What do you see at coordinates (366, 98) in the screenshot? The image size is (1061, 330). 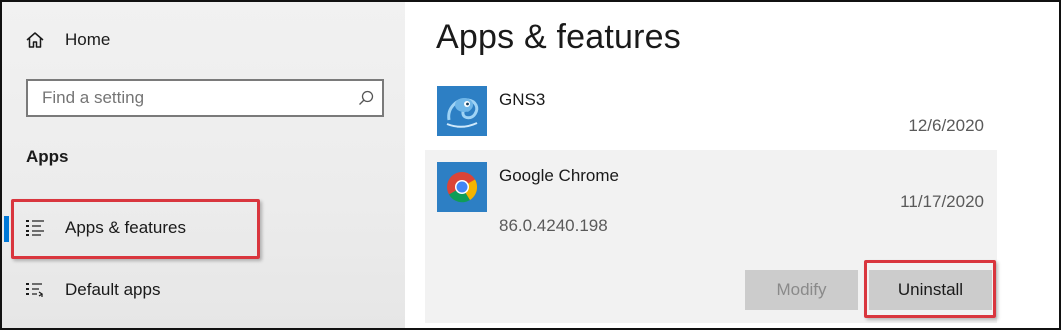 I see `search-icon` at bounding box center [366, 98].